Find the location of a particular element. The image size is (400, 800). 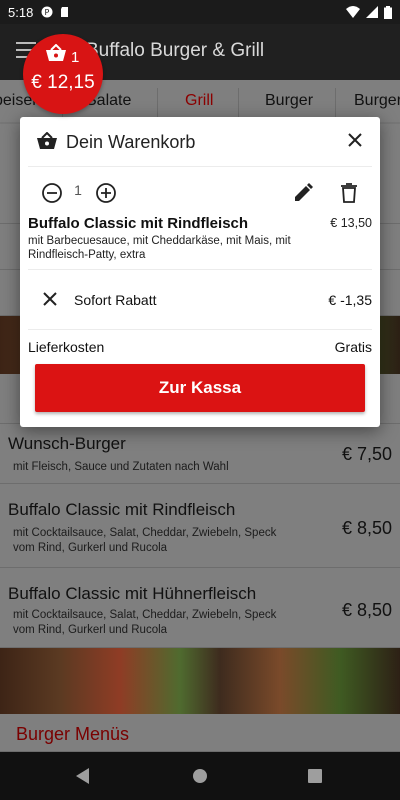

system-nav-bar is located at coordinates (200, 776).